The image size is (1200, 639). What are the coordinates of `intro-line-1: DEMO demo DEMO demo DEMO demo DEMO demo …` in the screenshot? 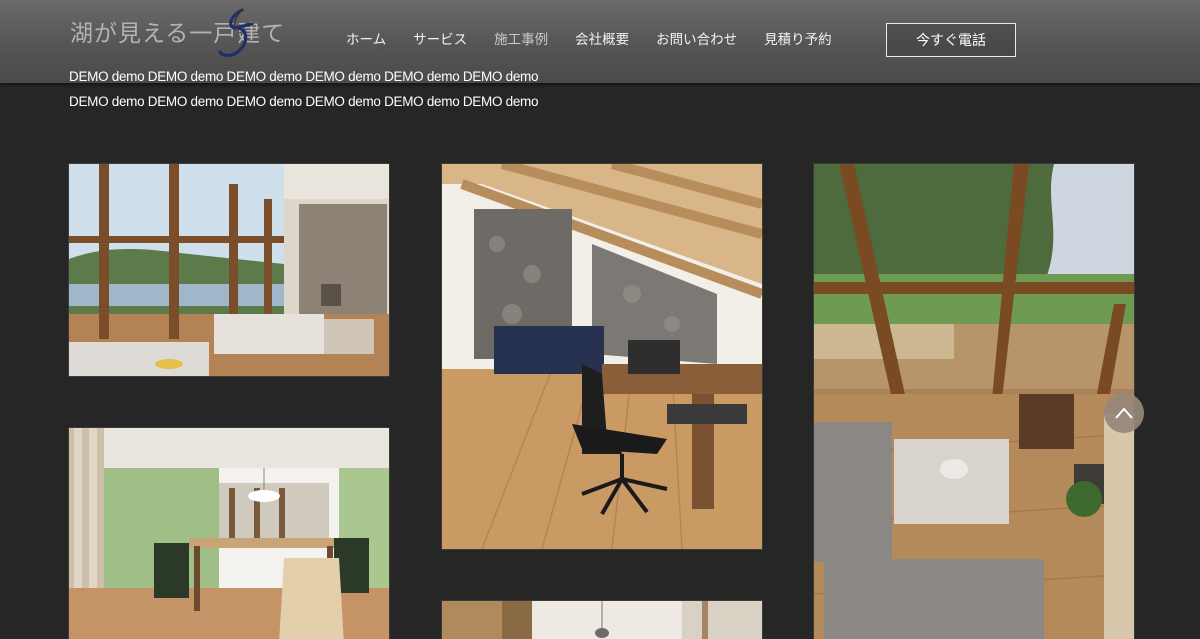 It's located at (304, 76).